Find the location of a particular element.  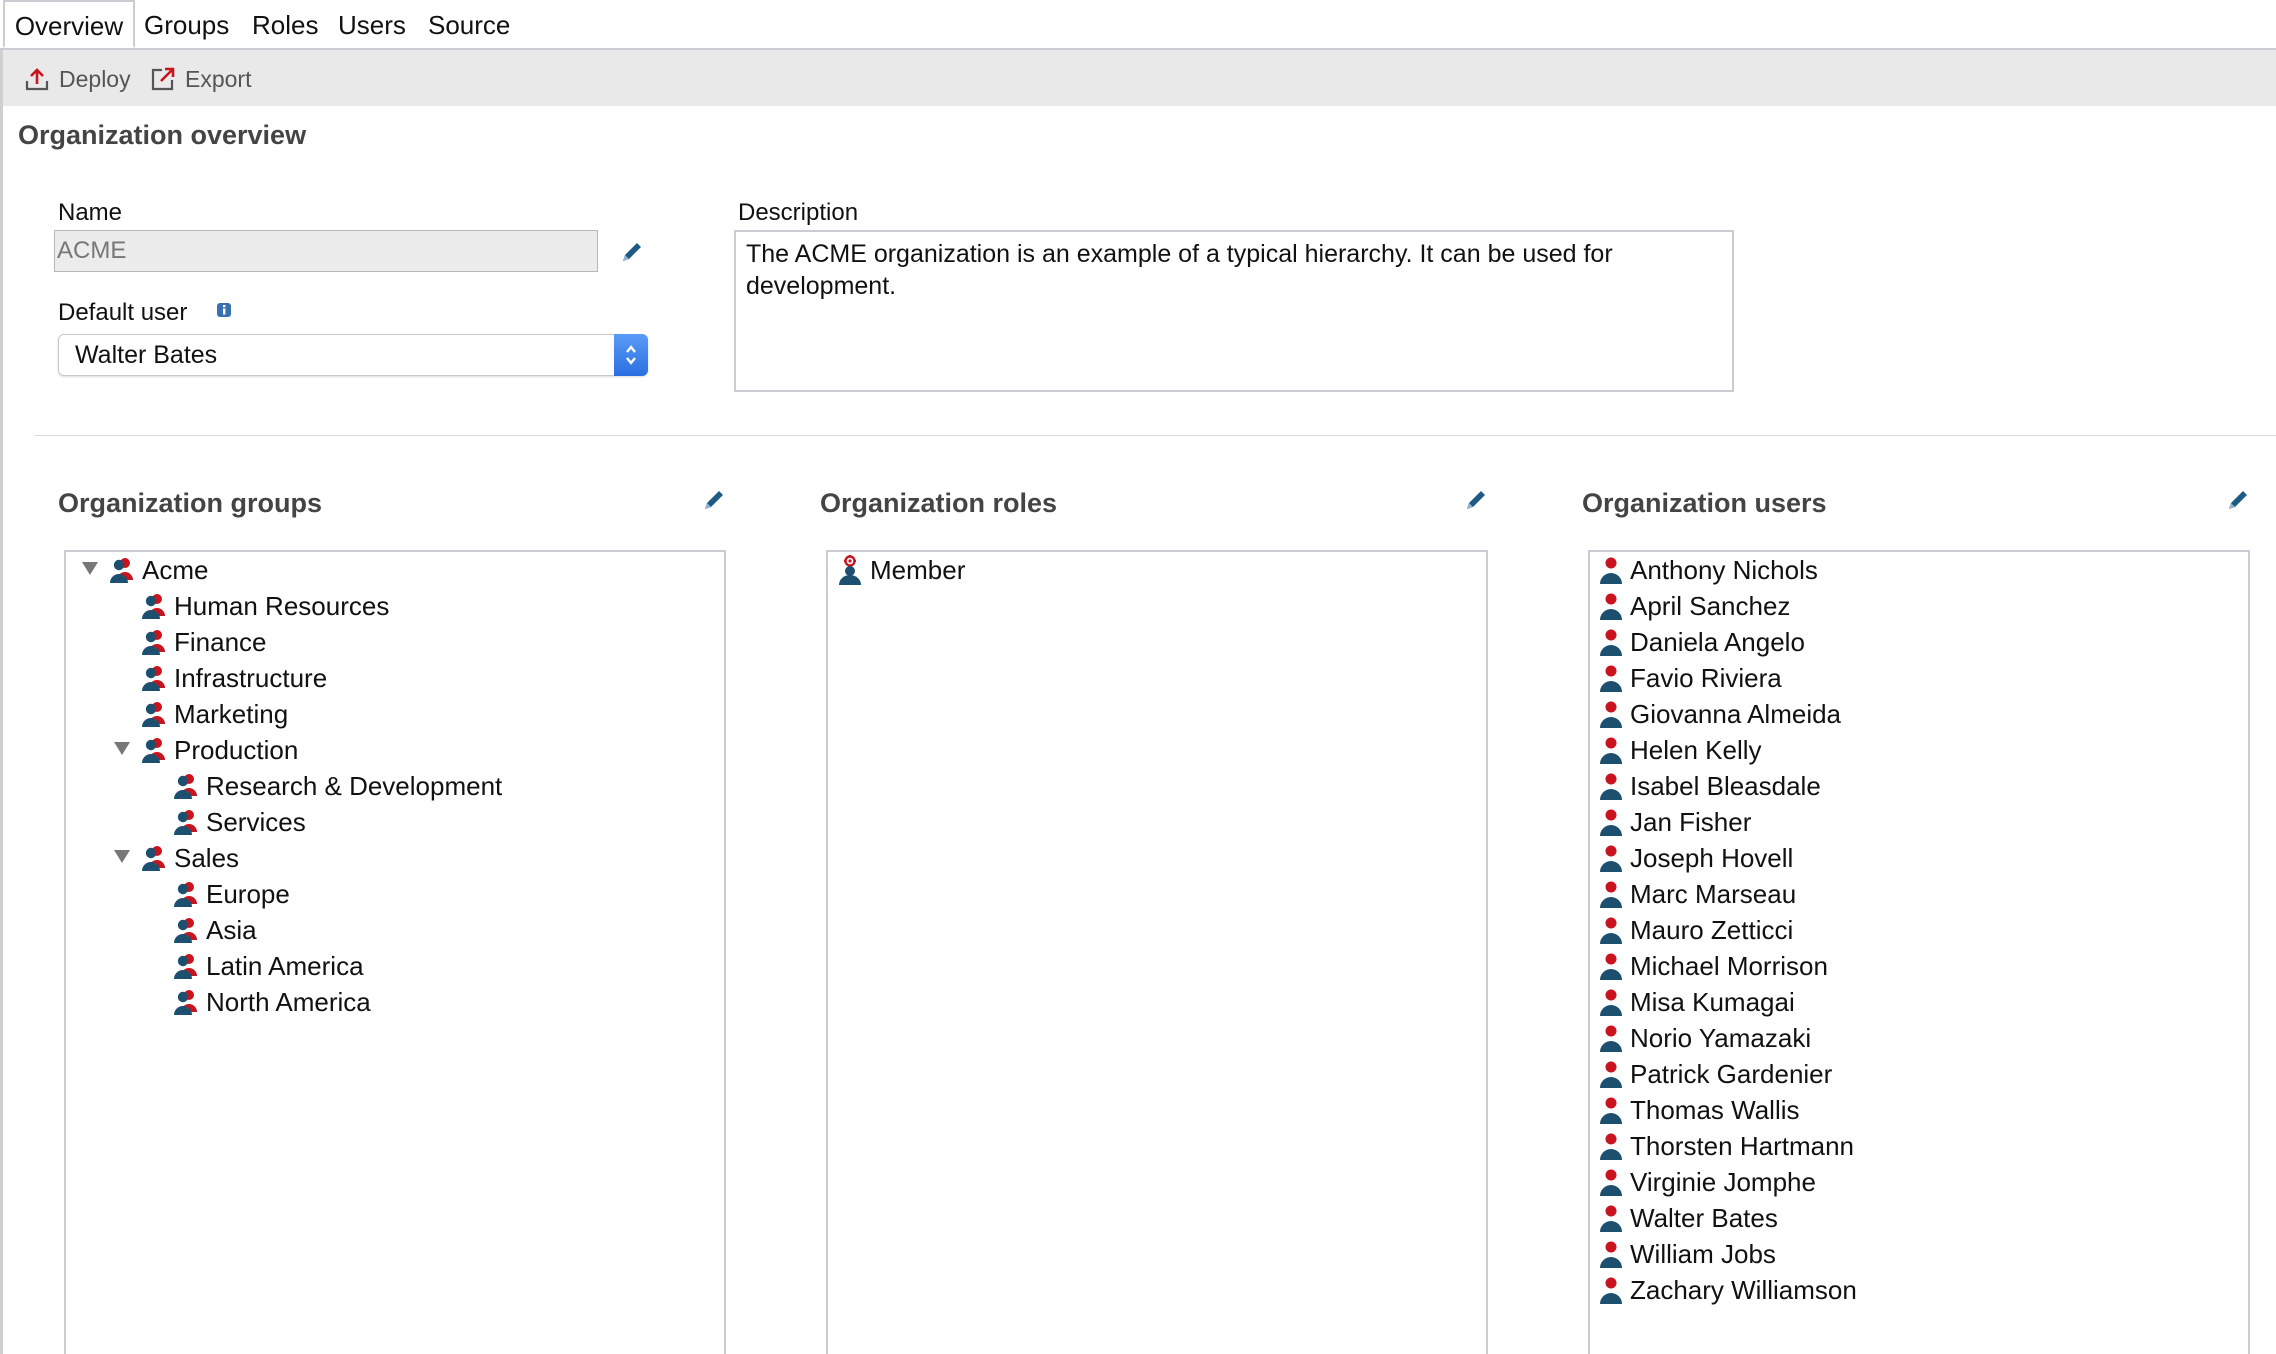

tab-source: Source is located at coordinates (469, 24).